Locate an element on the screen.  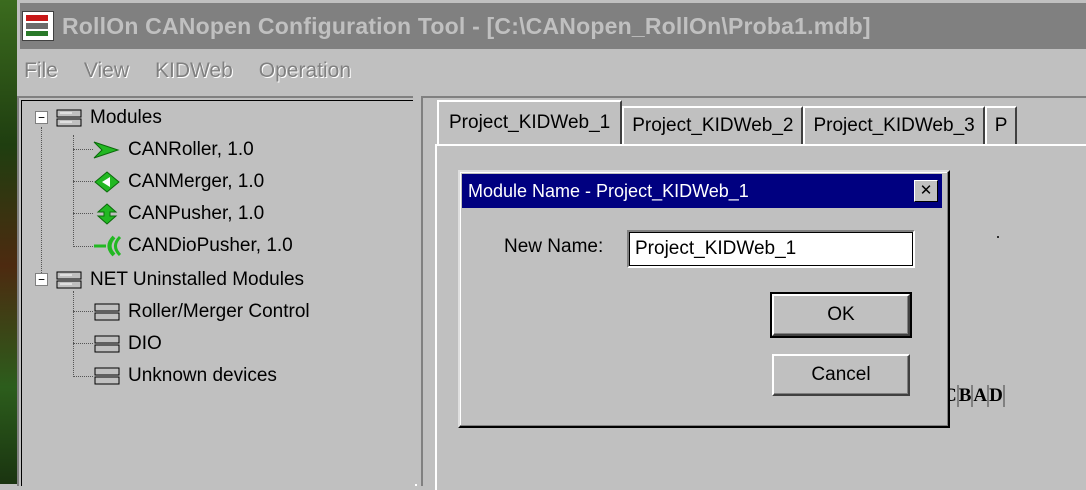
tree-item-canmerger: CANMerger, 1.0 is located at coordinates (178, 182).